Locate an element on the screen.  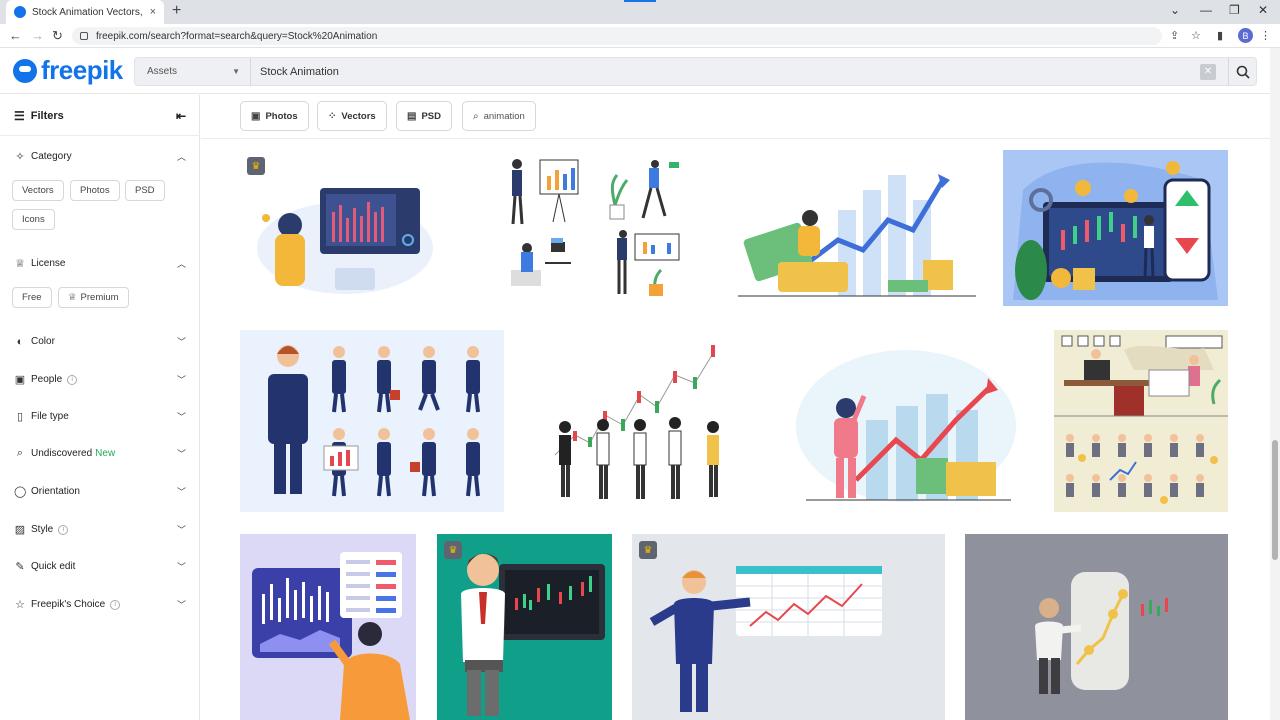
file-icon: ▯ is located at coordinates (20, 417).